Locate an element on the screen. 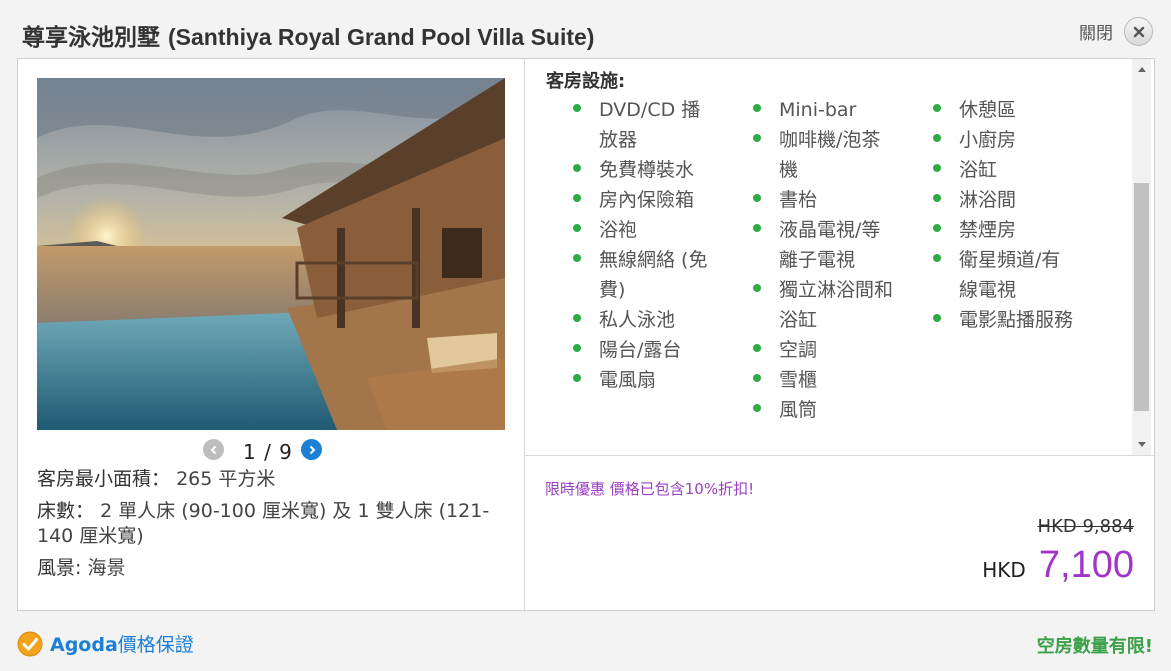 The width and height of the screenshot is (1171, 671). amenity-item: Mini-bar is located at coordinates (823, 110).